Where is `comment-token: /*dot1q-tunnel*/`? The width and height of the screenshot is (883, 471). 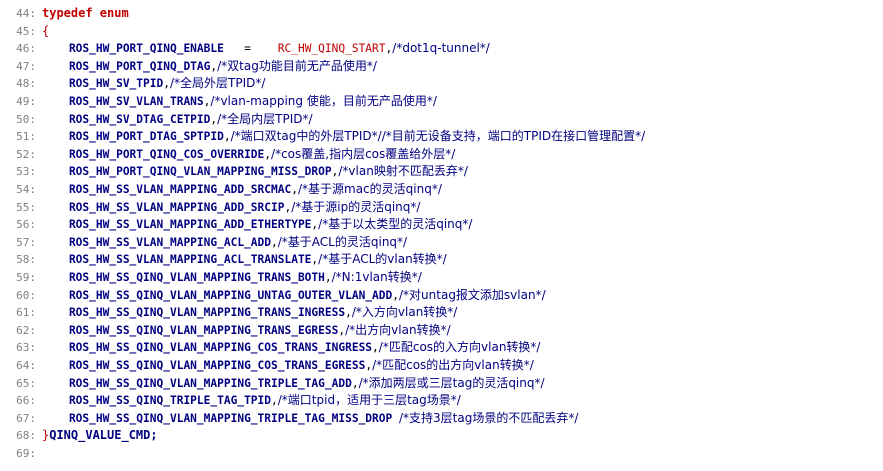 comment-token: /*dot1q-tunnel*/ is located at coordinates (441, 48).